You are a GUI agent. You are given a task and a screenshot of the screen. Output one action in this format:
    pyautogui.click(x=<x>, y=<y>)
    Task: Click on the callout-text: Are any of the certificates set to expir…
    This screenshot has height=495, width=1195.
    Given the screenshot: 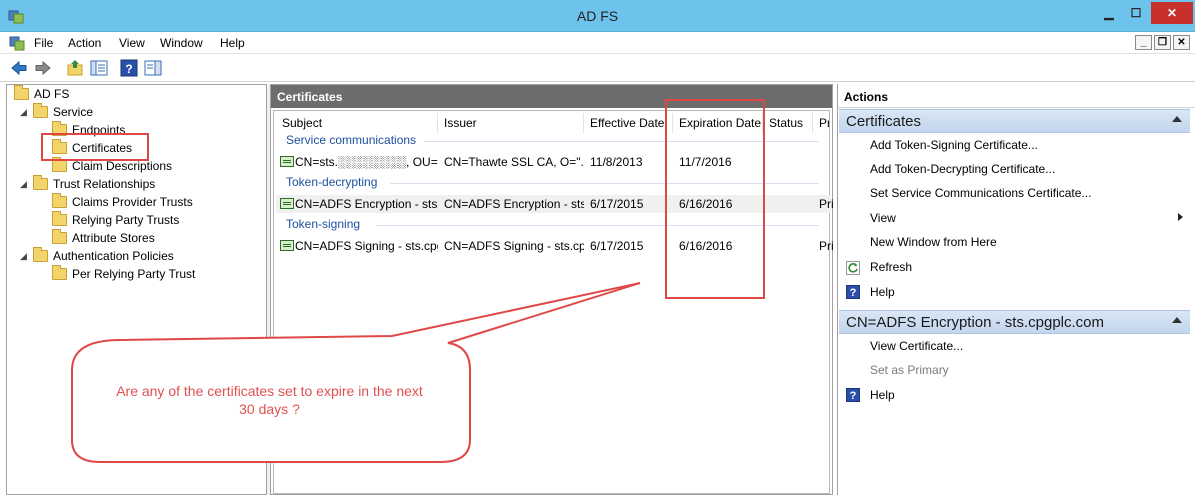 What is the action you would take?
    pyautogui.click(x=269, y=400)
    